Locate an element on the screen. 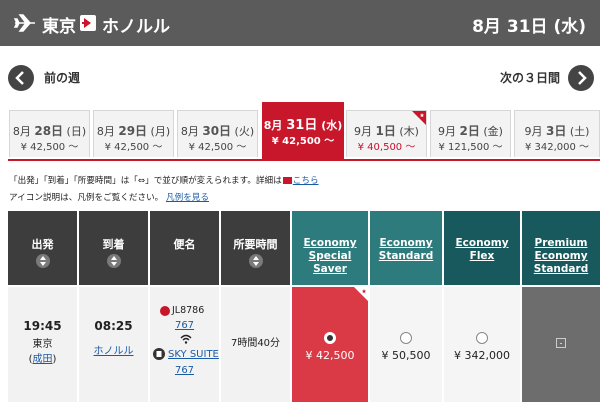 The image size is (600, 402). col-header-flight: 便名 is located at coordinates (184, 248).